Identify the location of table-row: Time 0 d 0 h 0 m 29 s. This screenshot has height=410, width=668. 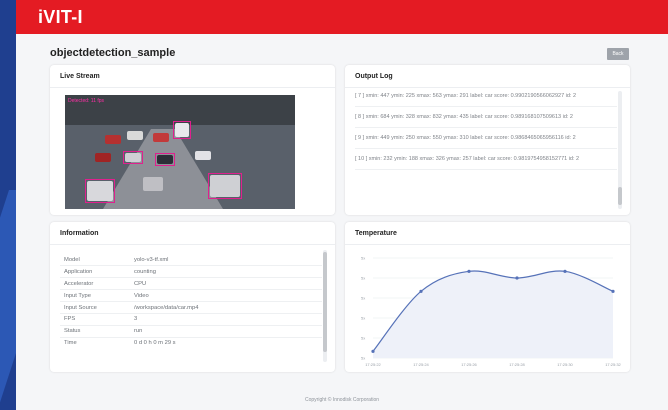
(191, 343).